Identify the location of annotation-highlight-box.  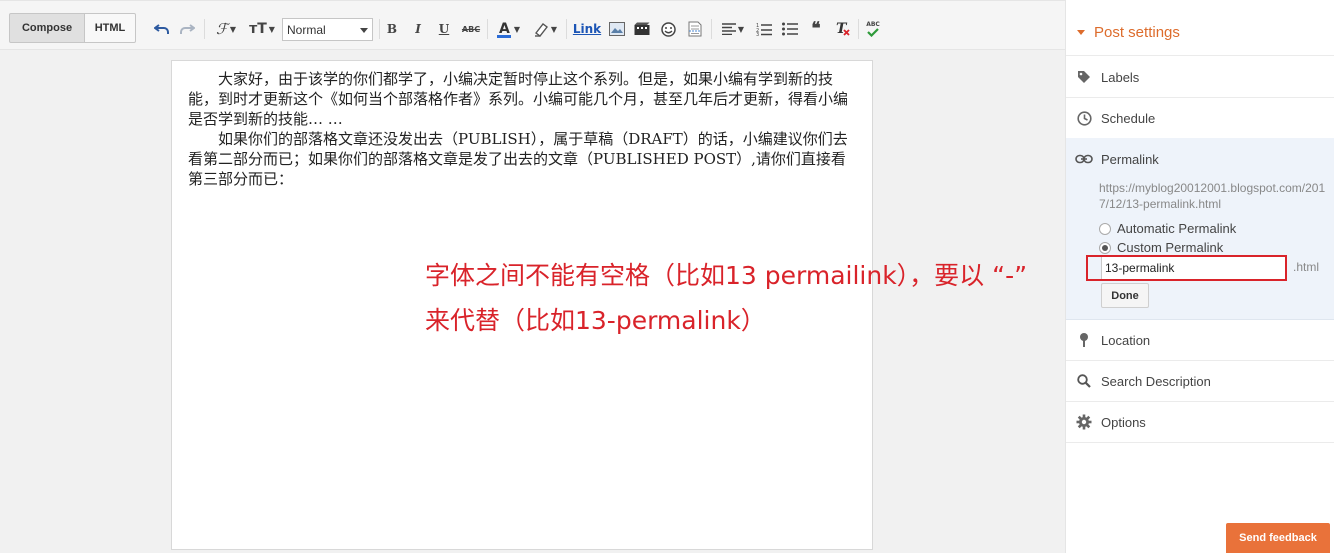
(1186, 268).